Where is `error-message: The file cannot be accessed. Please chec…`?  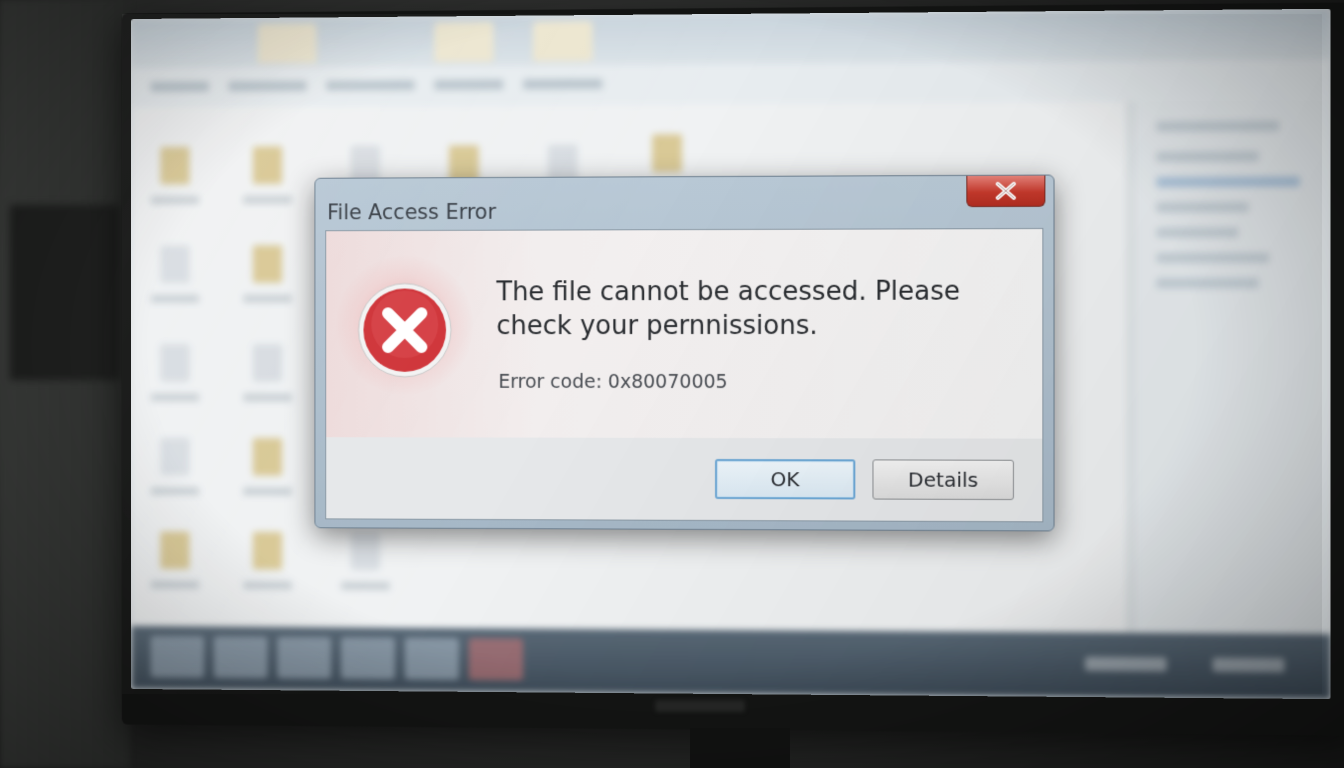 error-message: The file cannot be accessed. Please chec… is located at coordinates (728, 309).